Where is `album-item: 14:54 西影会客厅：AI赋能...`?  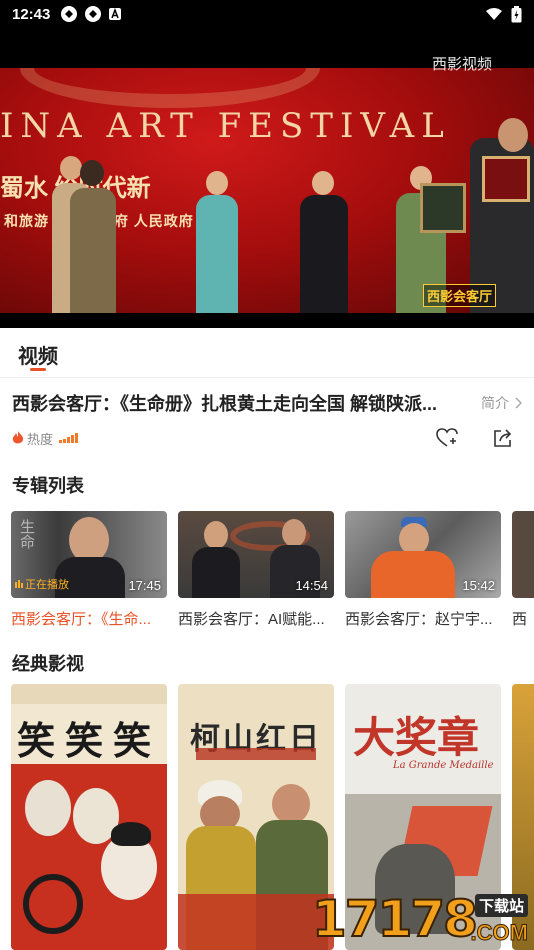
album-item: 14:54 西影会客厅：AI赋能... is located at coordinates (256, 571).